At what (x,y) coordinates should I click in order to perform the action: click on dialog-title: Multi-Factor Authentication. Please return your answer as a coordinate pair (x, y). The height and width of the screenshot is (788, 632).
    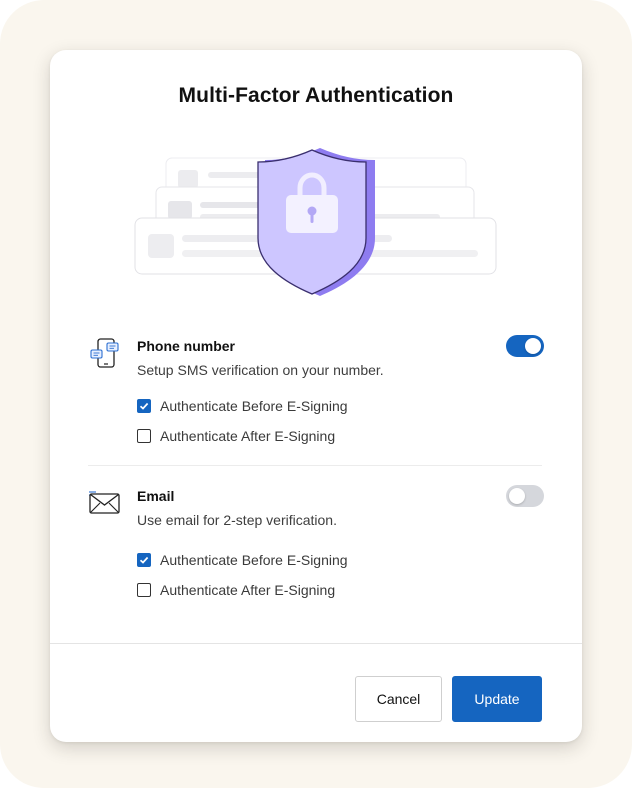
    Looking at the image, I should click on (316, 95).